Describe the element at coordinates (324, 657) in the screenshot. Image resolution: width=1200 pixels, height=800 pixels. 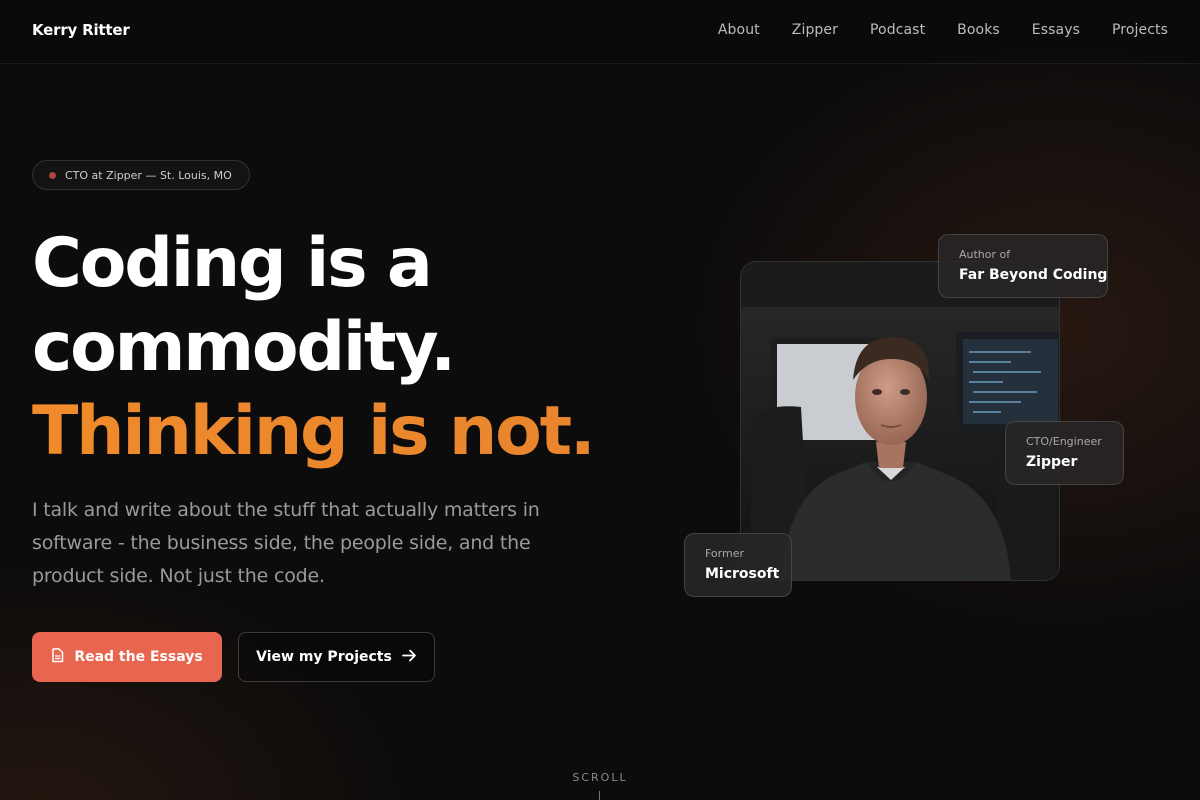
I see `view-projects-label: View my Projects` at that location.